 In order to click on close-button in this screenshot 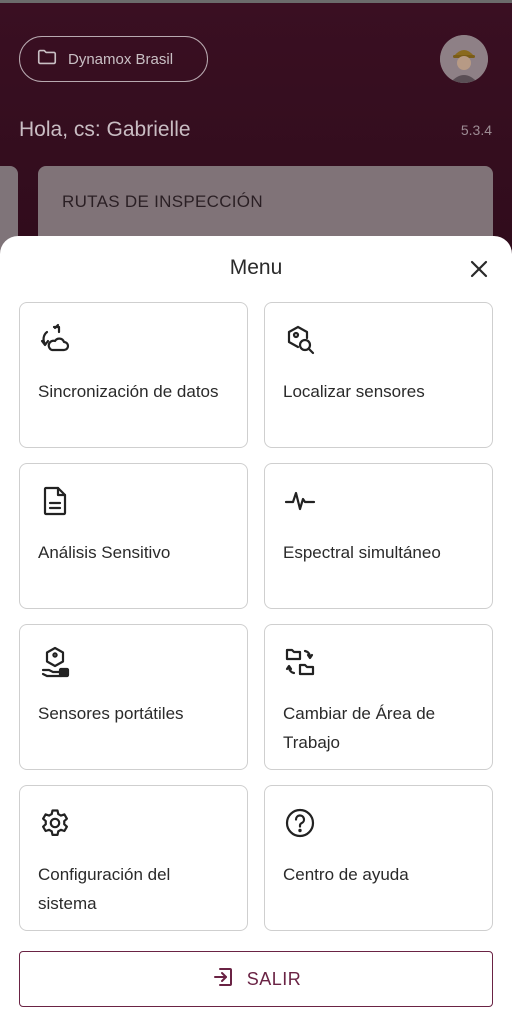, I will do `click(479, 271)`.